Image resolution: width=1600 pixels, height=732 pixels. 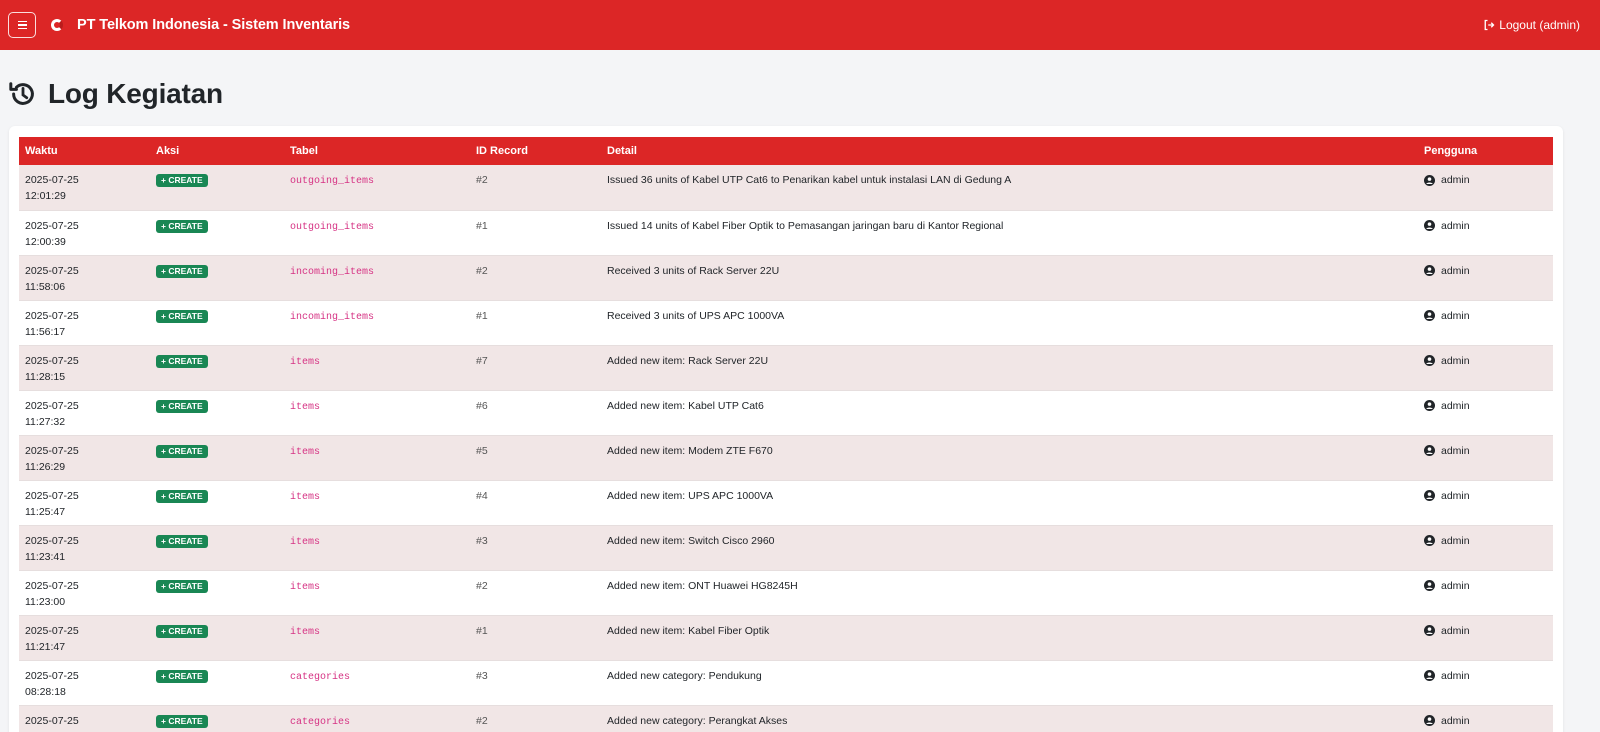 What do you see at coordinates (45, 241) in the screenshot?
I see `log-time: 12:00:39` at bounding box center [45, 241].